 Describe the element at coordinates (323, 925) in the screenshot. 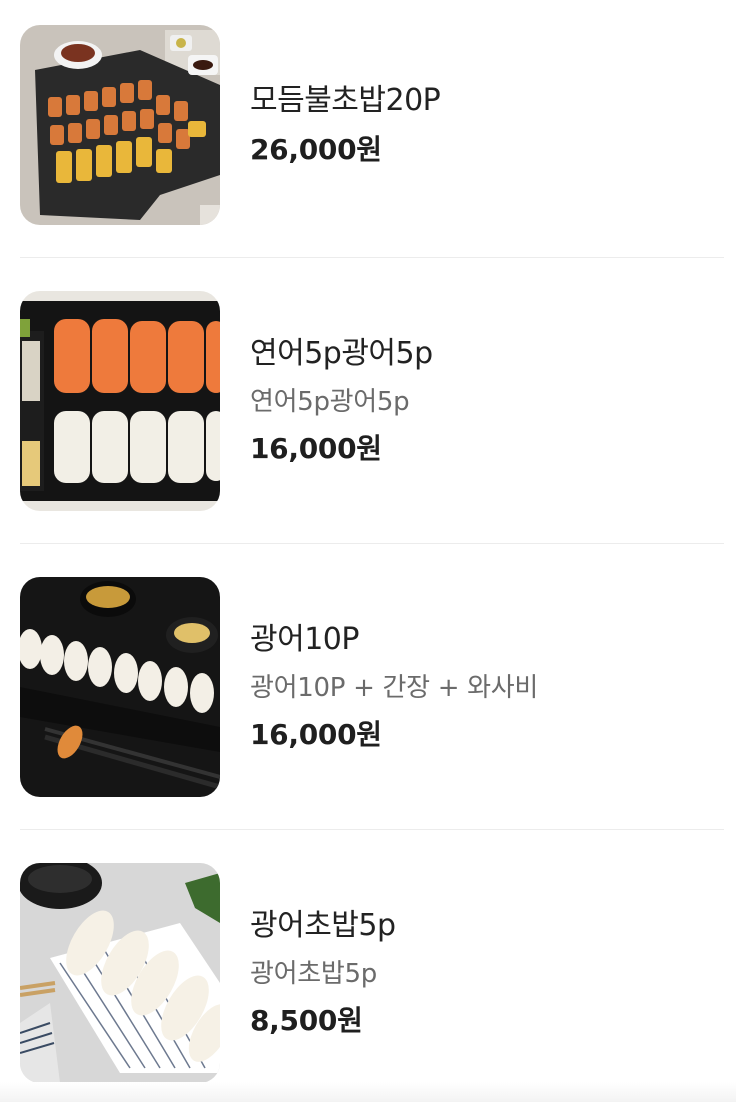

I see `menu-item-name: 광어초밥5p` at that location.